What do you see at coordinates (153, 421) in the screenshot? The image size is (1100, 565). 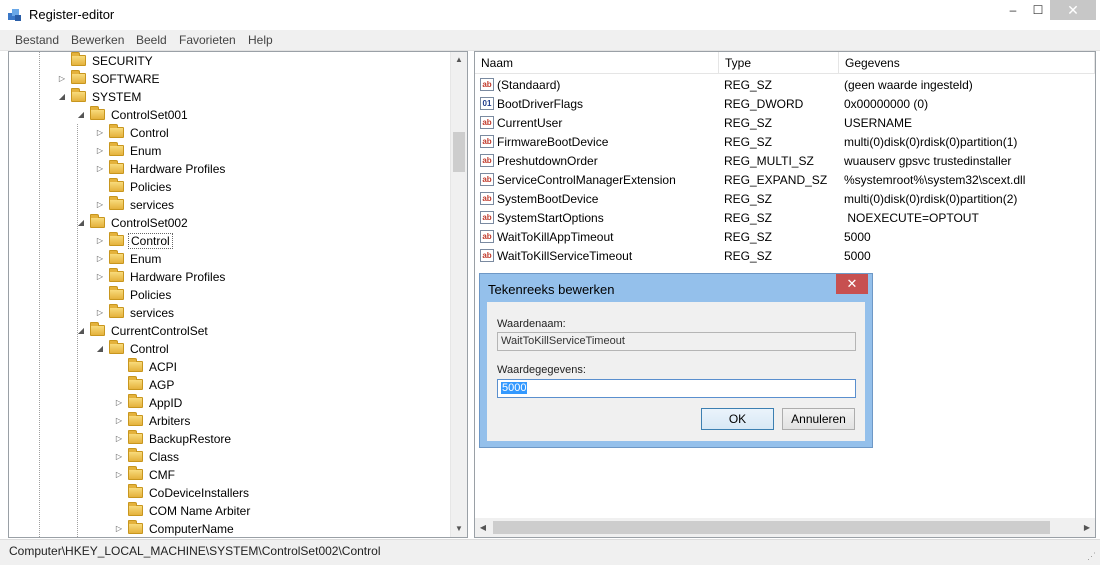 I see `tree-item: ▷ Arbiters` at bounding box center [153, 421].